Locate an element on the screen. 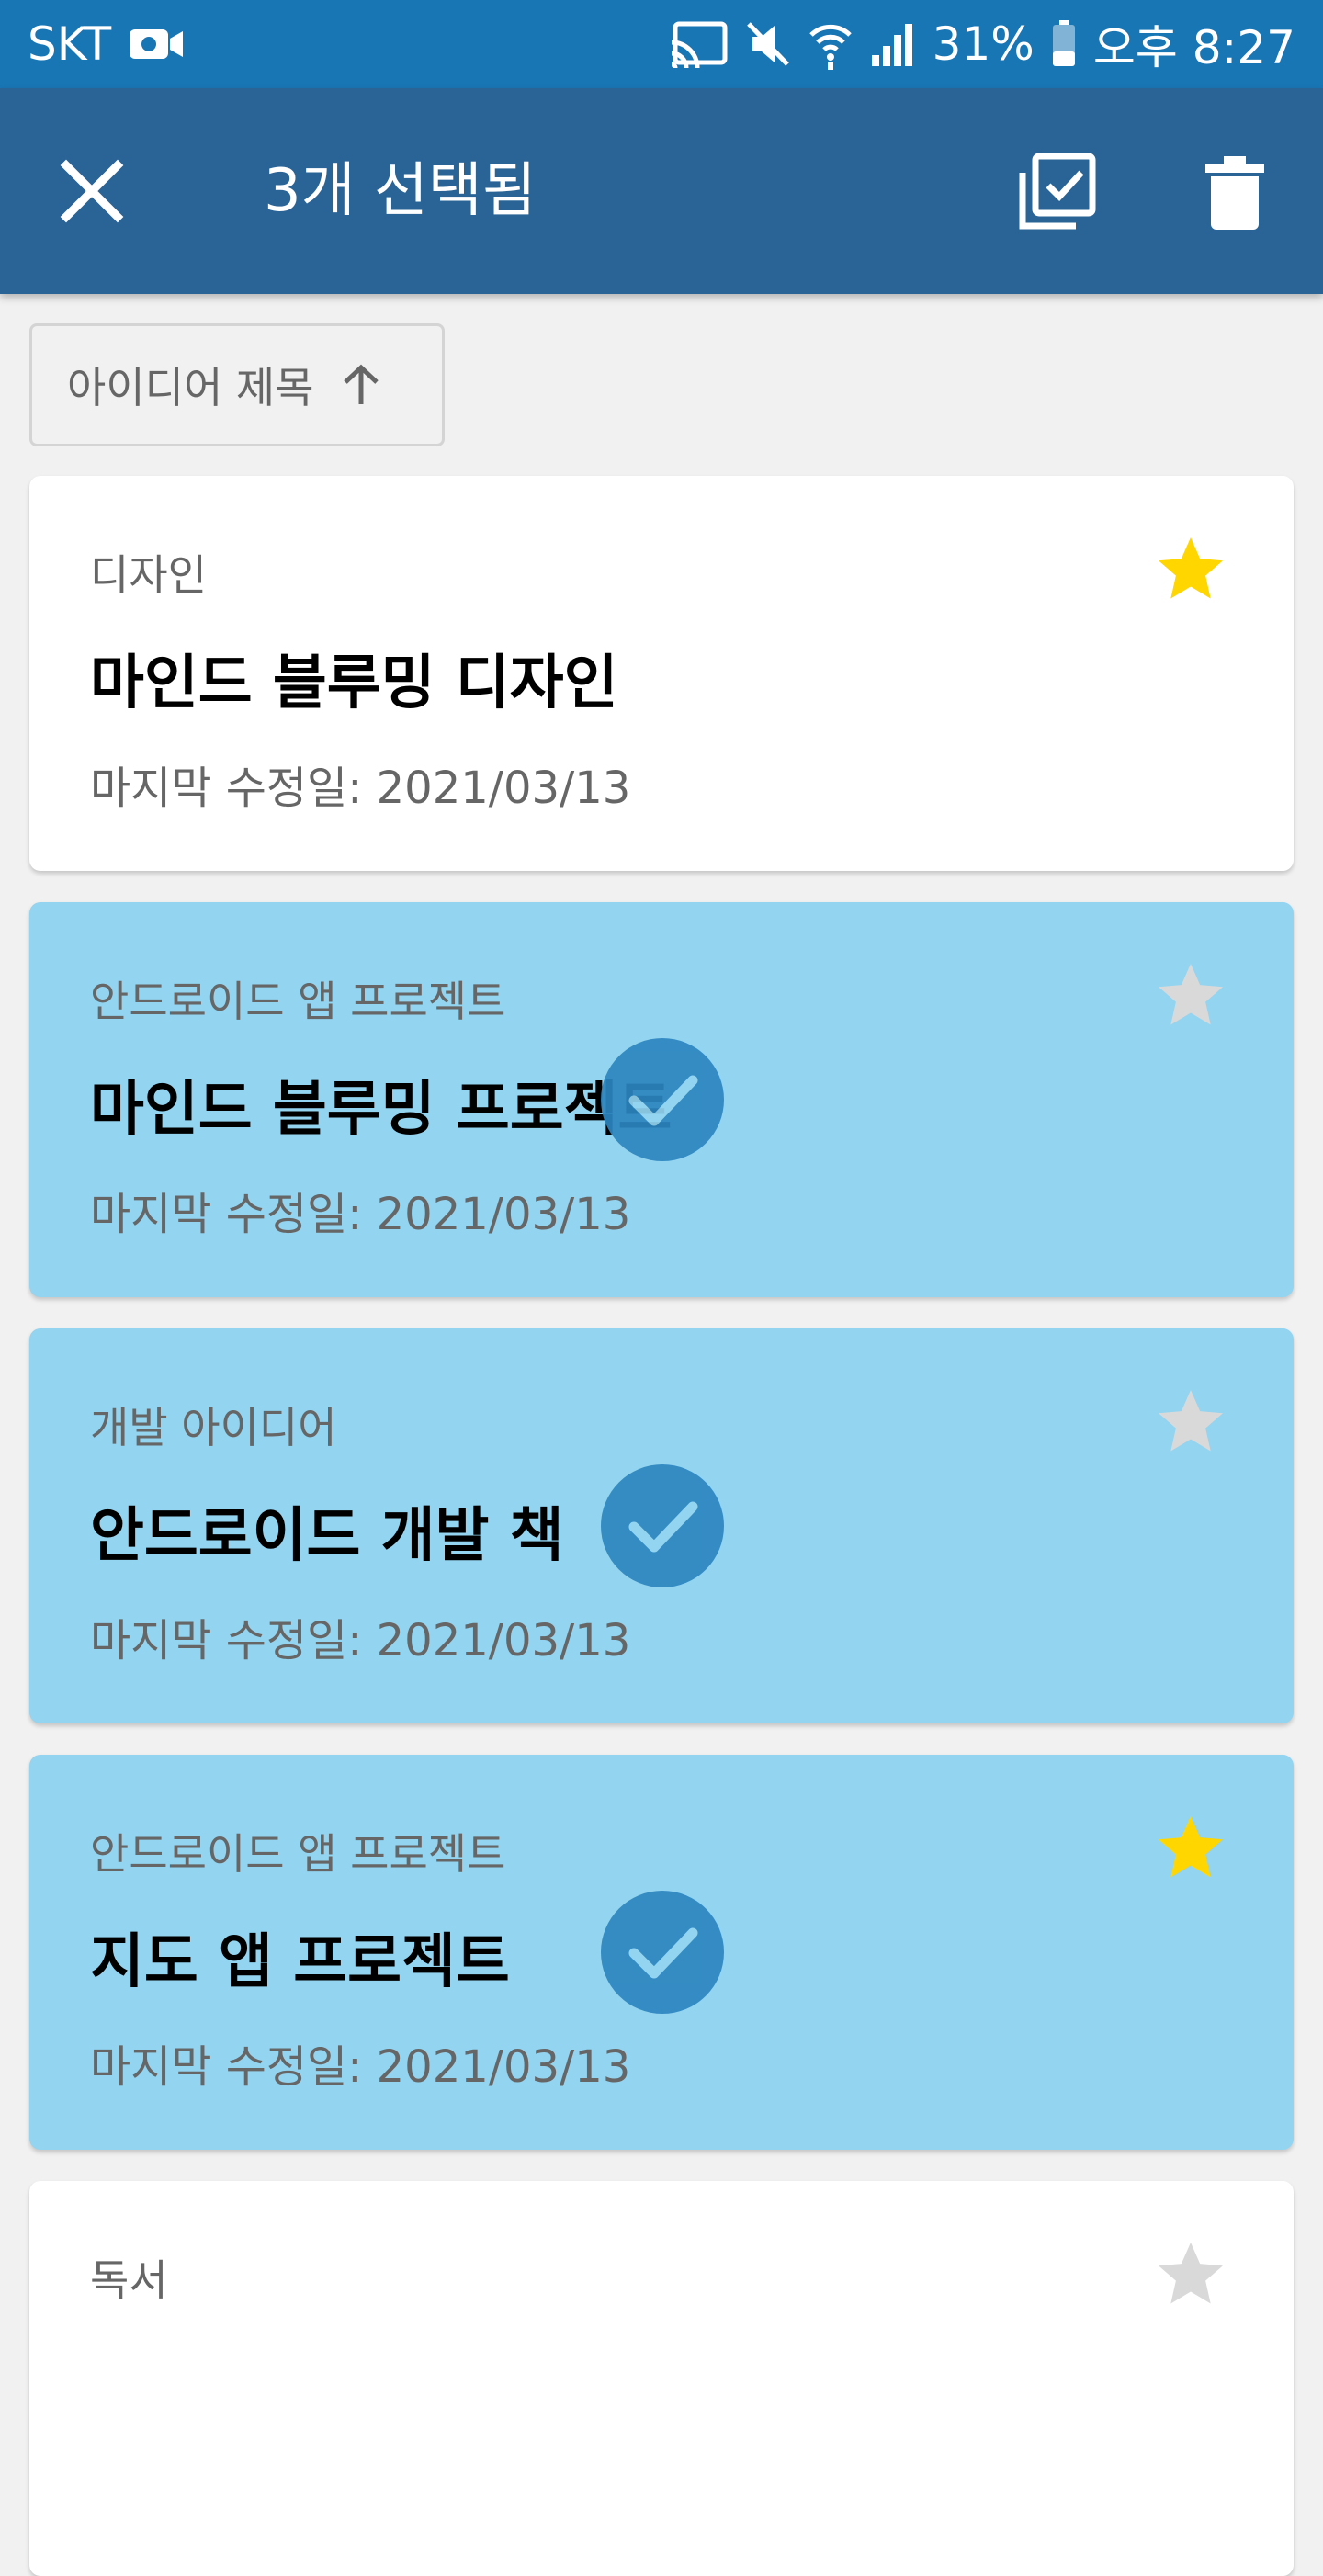 The image size is (1323, 2576). sort-by-title-button: 아이디어 제목 is located at coordinates (237, 384).